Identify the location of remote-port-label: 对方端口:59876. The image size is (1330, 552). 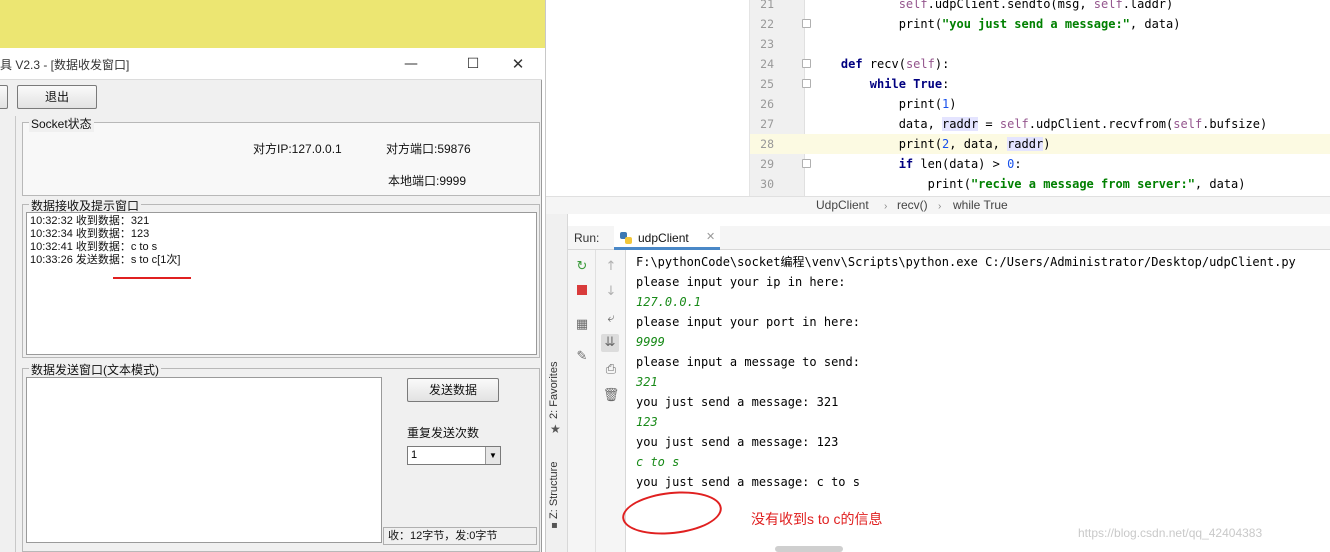
(428, 149).